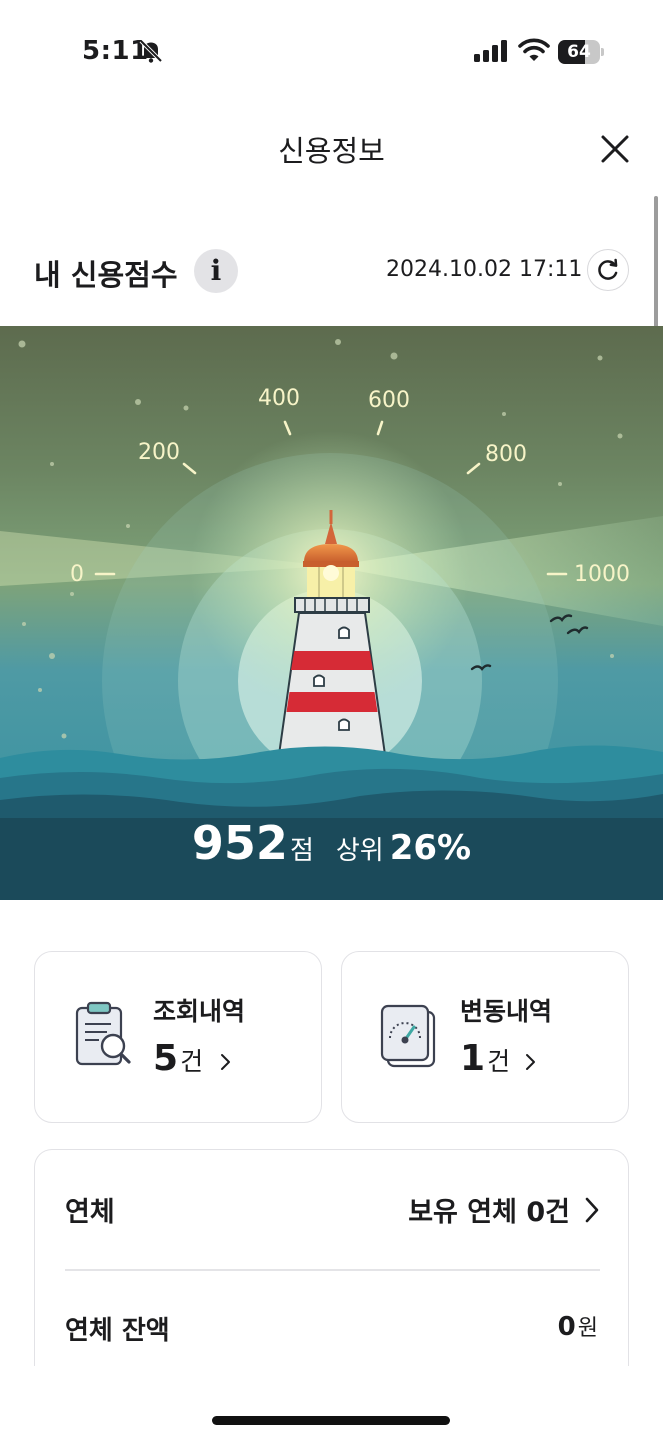 The image size is (663, 1440). I want to click on gauge-label-600: 600, so click(389, 400).